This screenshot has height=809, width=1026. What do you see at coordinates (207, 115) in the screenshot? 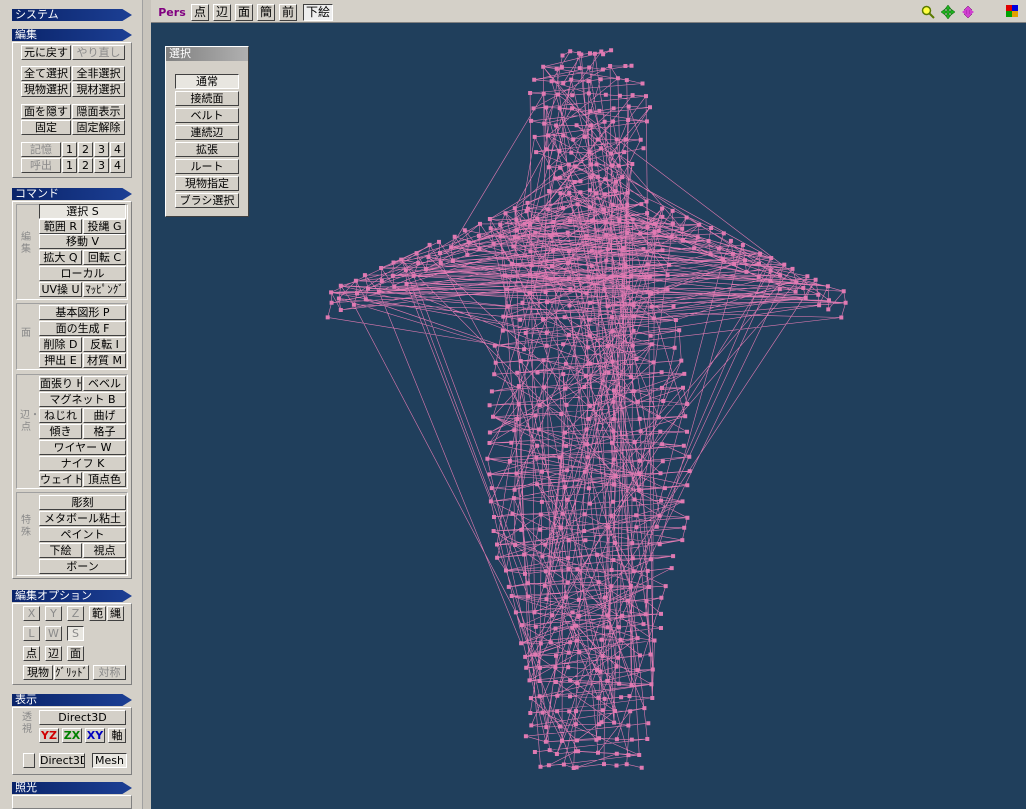
I see `select-mode-belt: ベルト` at bounding box center [207, 115].